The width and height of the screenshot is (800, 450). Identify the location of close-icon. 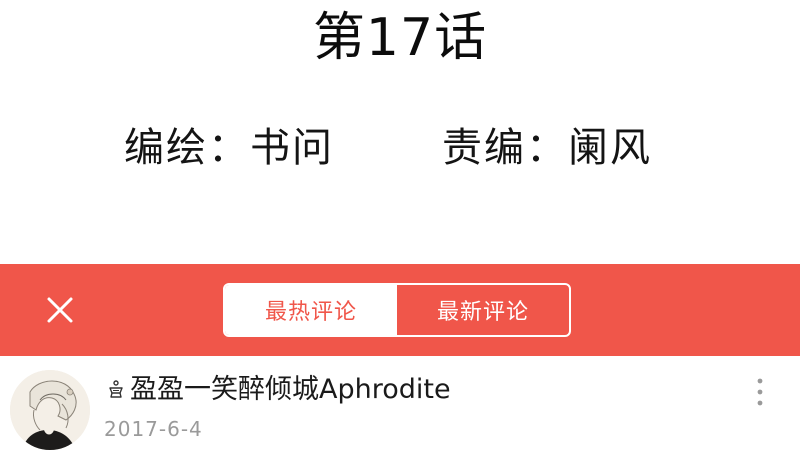
(60, 310).